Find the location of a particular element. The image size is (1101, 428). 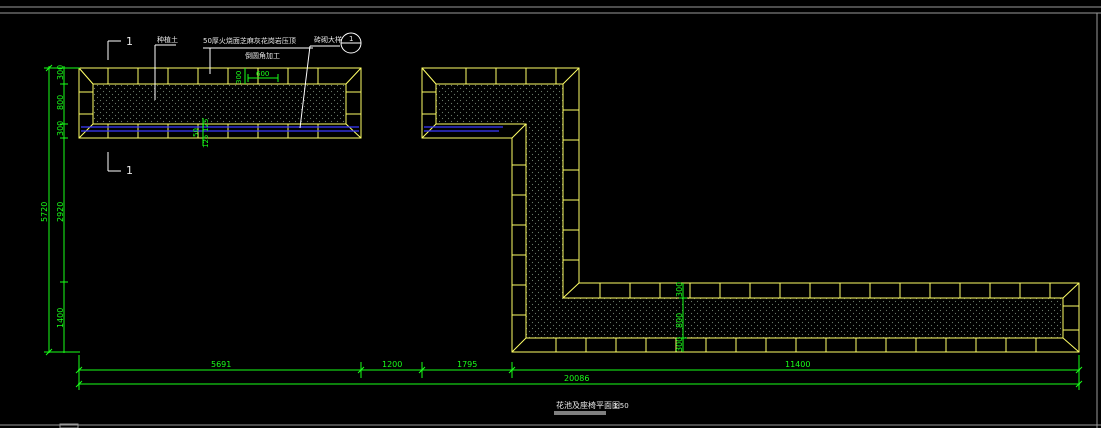

dim-right-300a: 300 is located at coordinates (679, 289).